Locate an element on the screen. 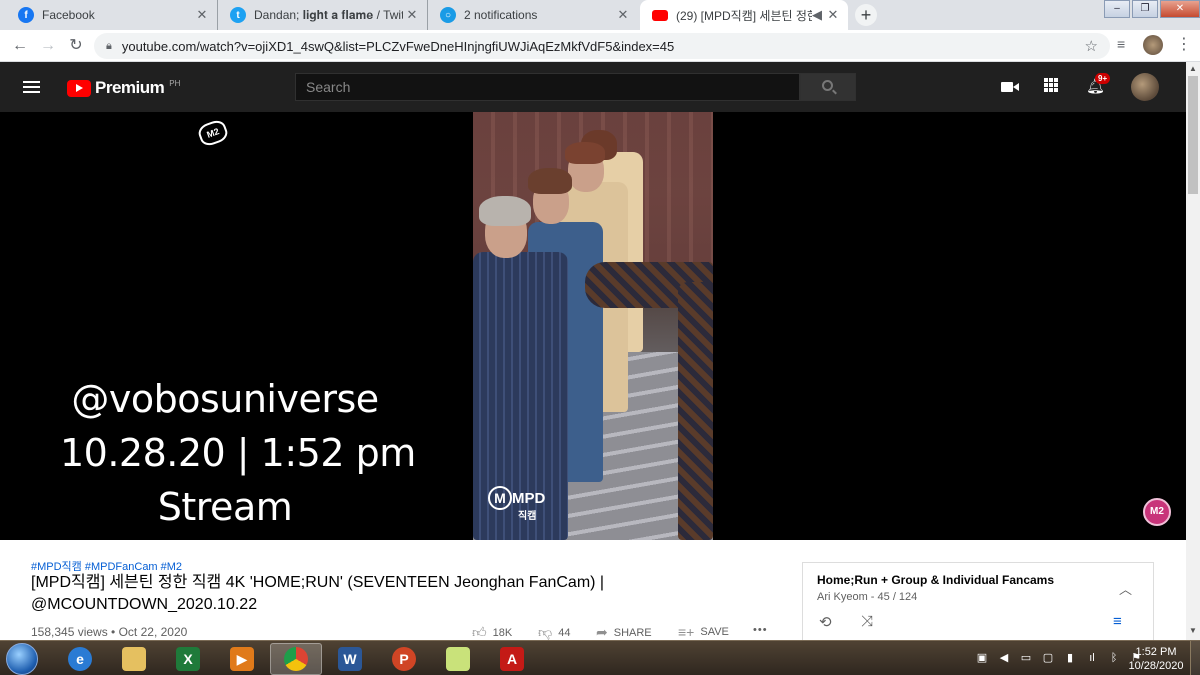 The image size is (1200, 675). tab-notifications: ○ 2 notifications ✕ is located at coordinates (533, 15).